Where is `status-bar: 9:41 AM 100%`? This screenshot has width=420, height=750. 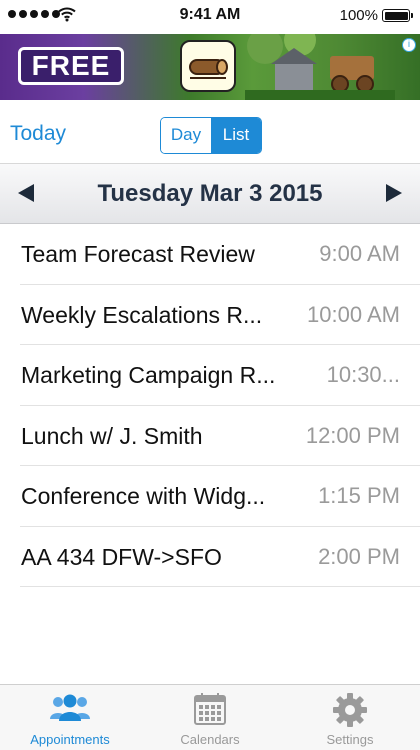
status-bar: 9:41 AM 100% is located at coordinates (210, 17).